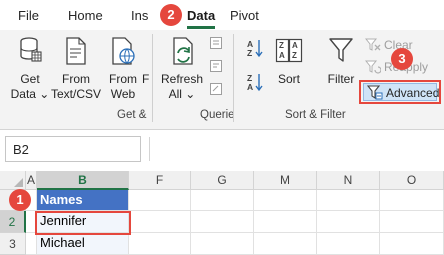  What do you see at coordinates (348, 244) in the screenshot?
I see `cell-n3` at bounding box center [348, 244].